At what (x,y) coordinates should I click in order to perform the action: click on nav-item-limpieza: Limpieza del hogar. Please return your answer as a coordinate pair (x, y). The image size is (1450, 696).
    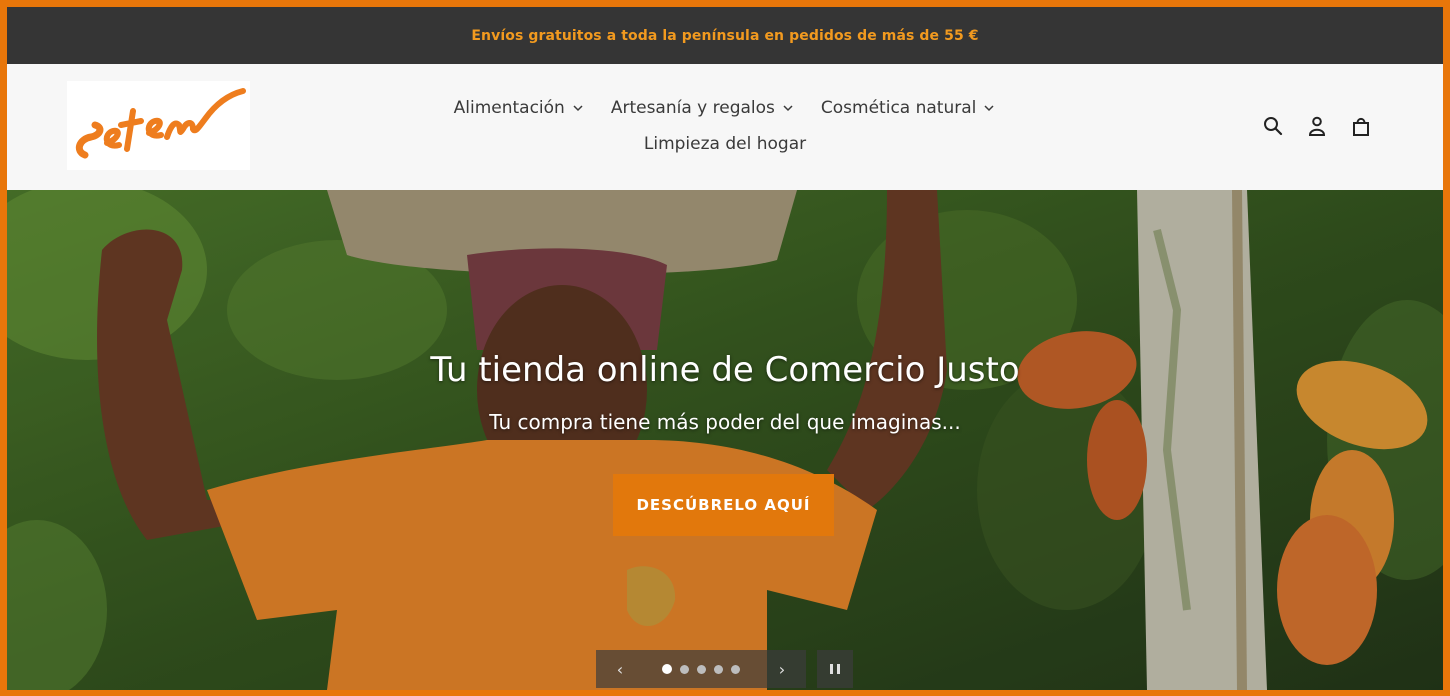
    Looking at the image, I should click on (725, 144).